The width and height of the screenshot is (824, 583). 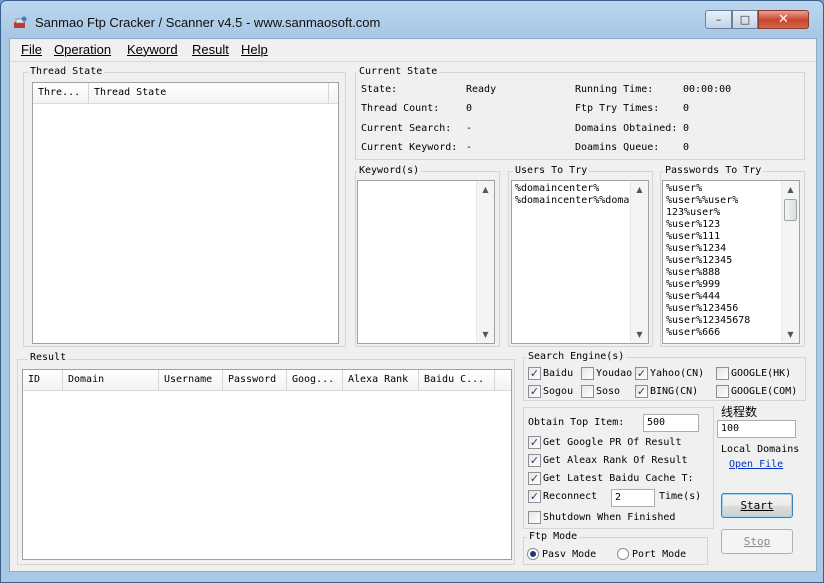 I want to click on bing-label: BING(CN), so click(x=674, y=391).